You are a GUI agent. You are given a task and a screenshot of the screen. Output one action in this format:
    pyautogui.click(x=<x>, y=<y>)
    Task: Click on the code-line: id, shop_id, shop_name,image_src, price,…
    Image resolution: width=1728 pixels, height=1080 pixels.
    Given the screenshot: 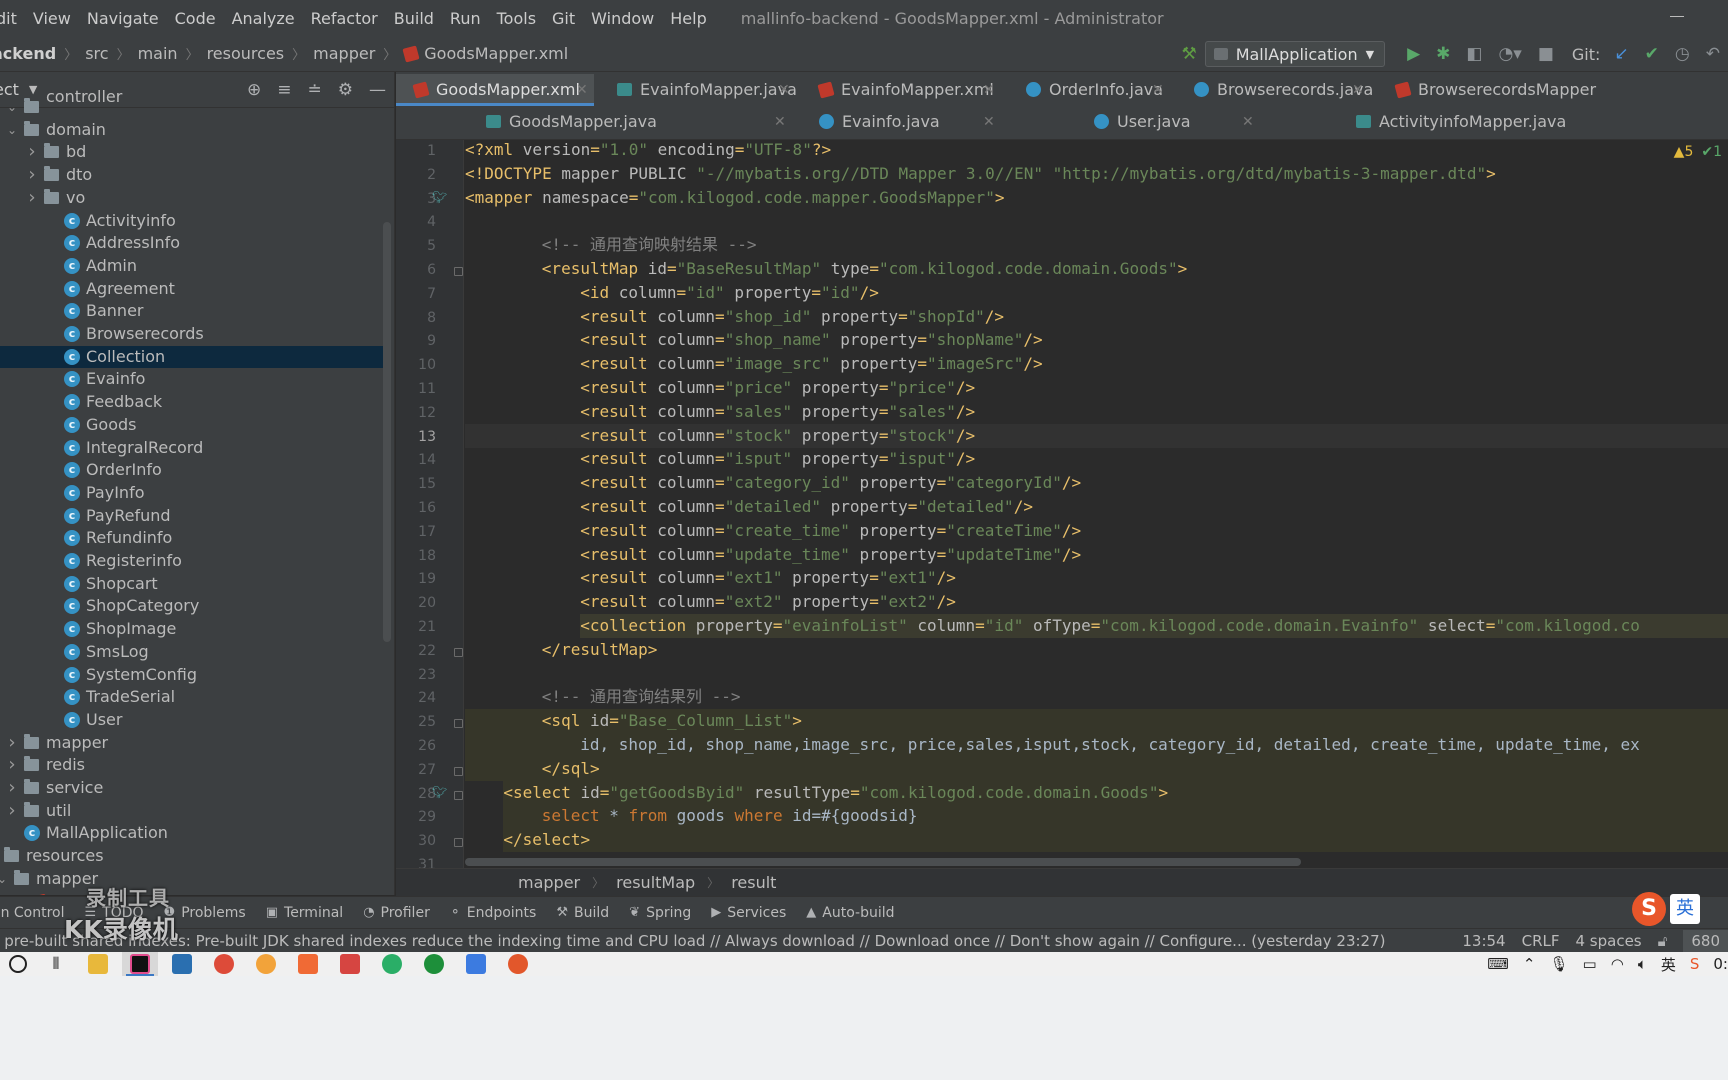 What is the action you would take?
    pyautogui.click(x=1096, y=745)
    